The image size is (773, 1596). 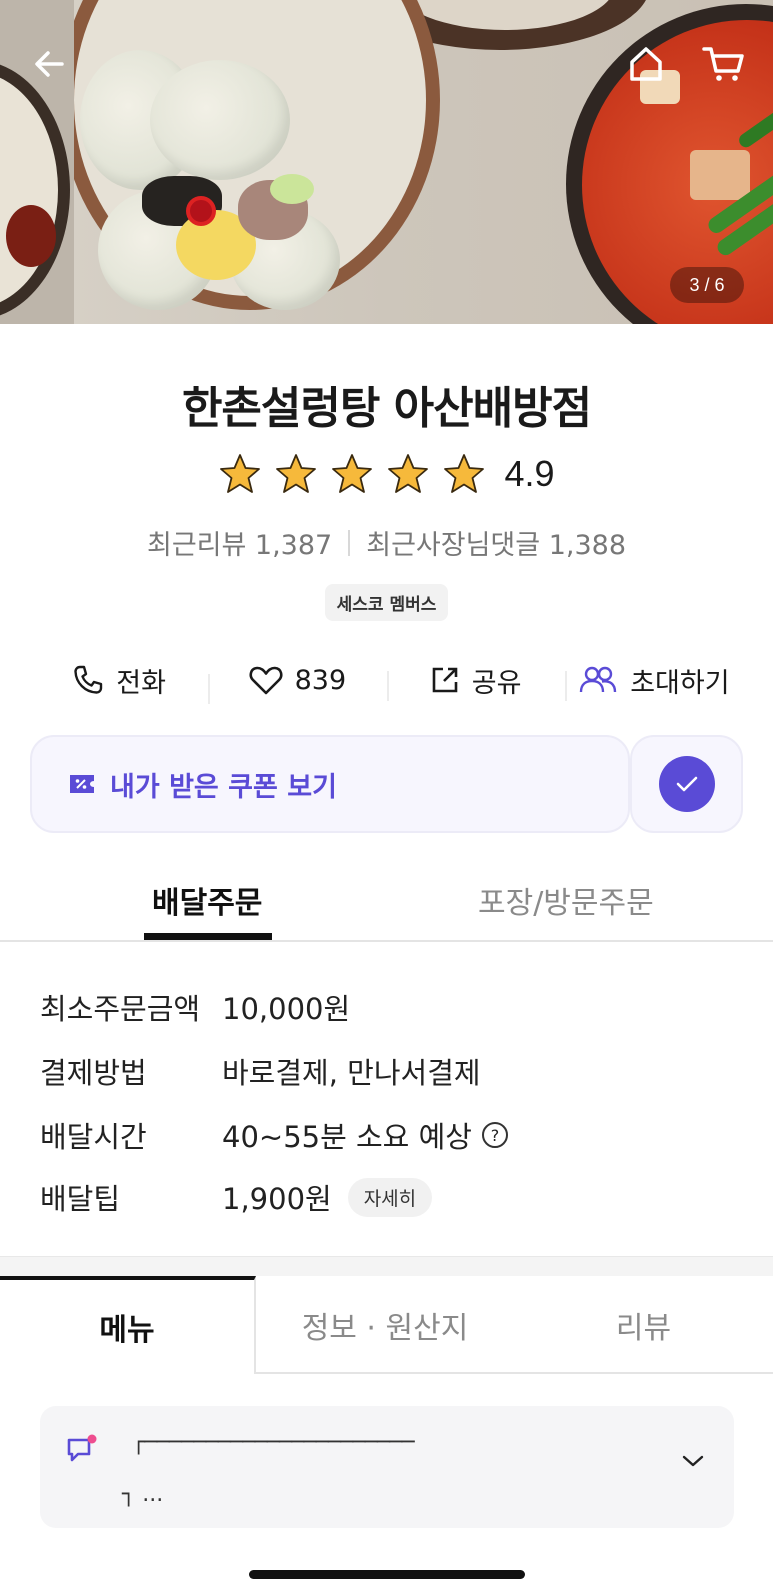 I want to click on delivery-tip-value: 1,900원, so click(x=277, y=1199).